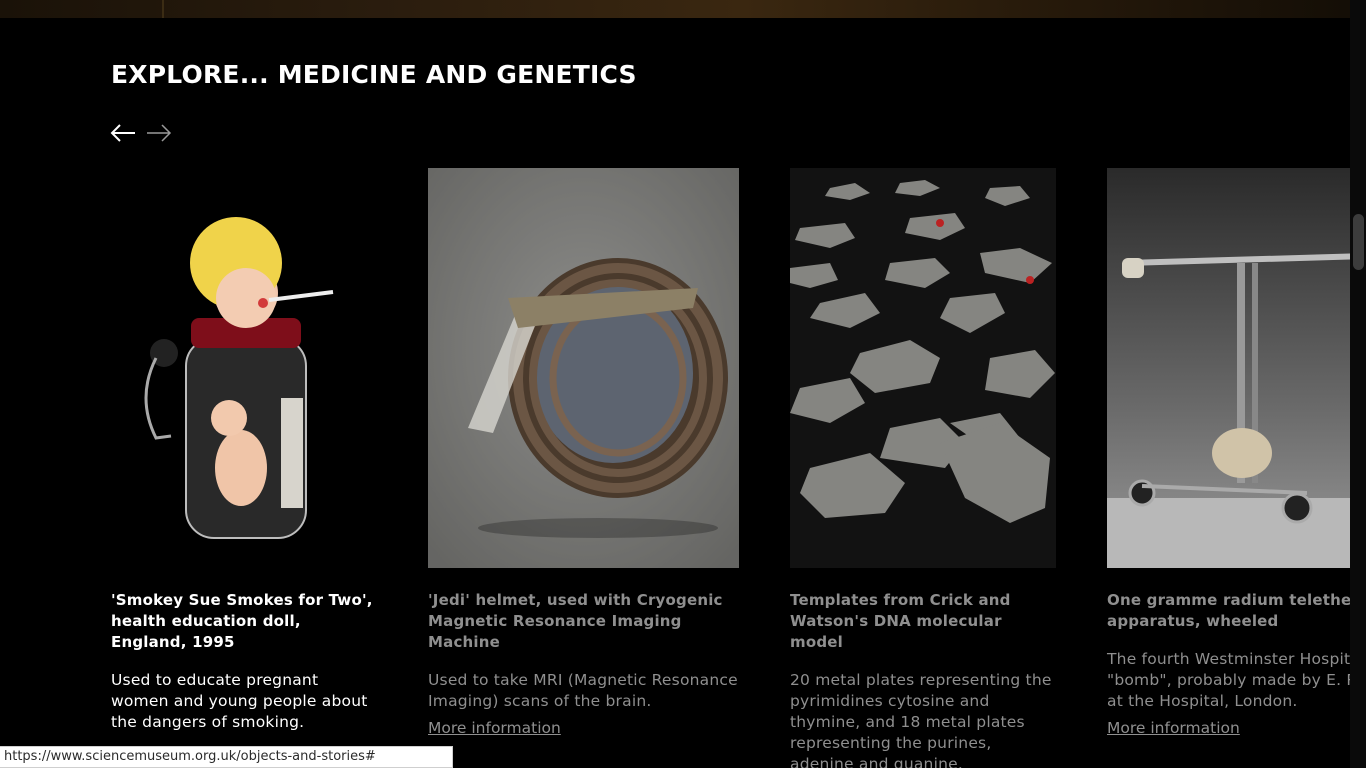 Image resolution: width=1366 pixels, height=768 pixels. Describe the element at coordinates (1358, 242) in the screenshot. I see `scrollbar-thumb` at that location.